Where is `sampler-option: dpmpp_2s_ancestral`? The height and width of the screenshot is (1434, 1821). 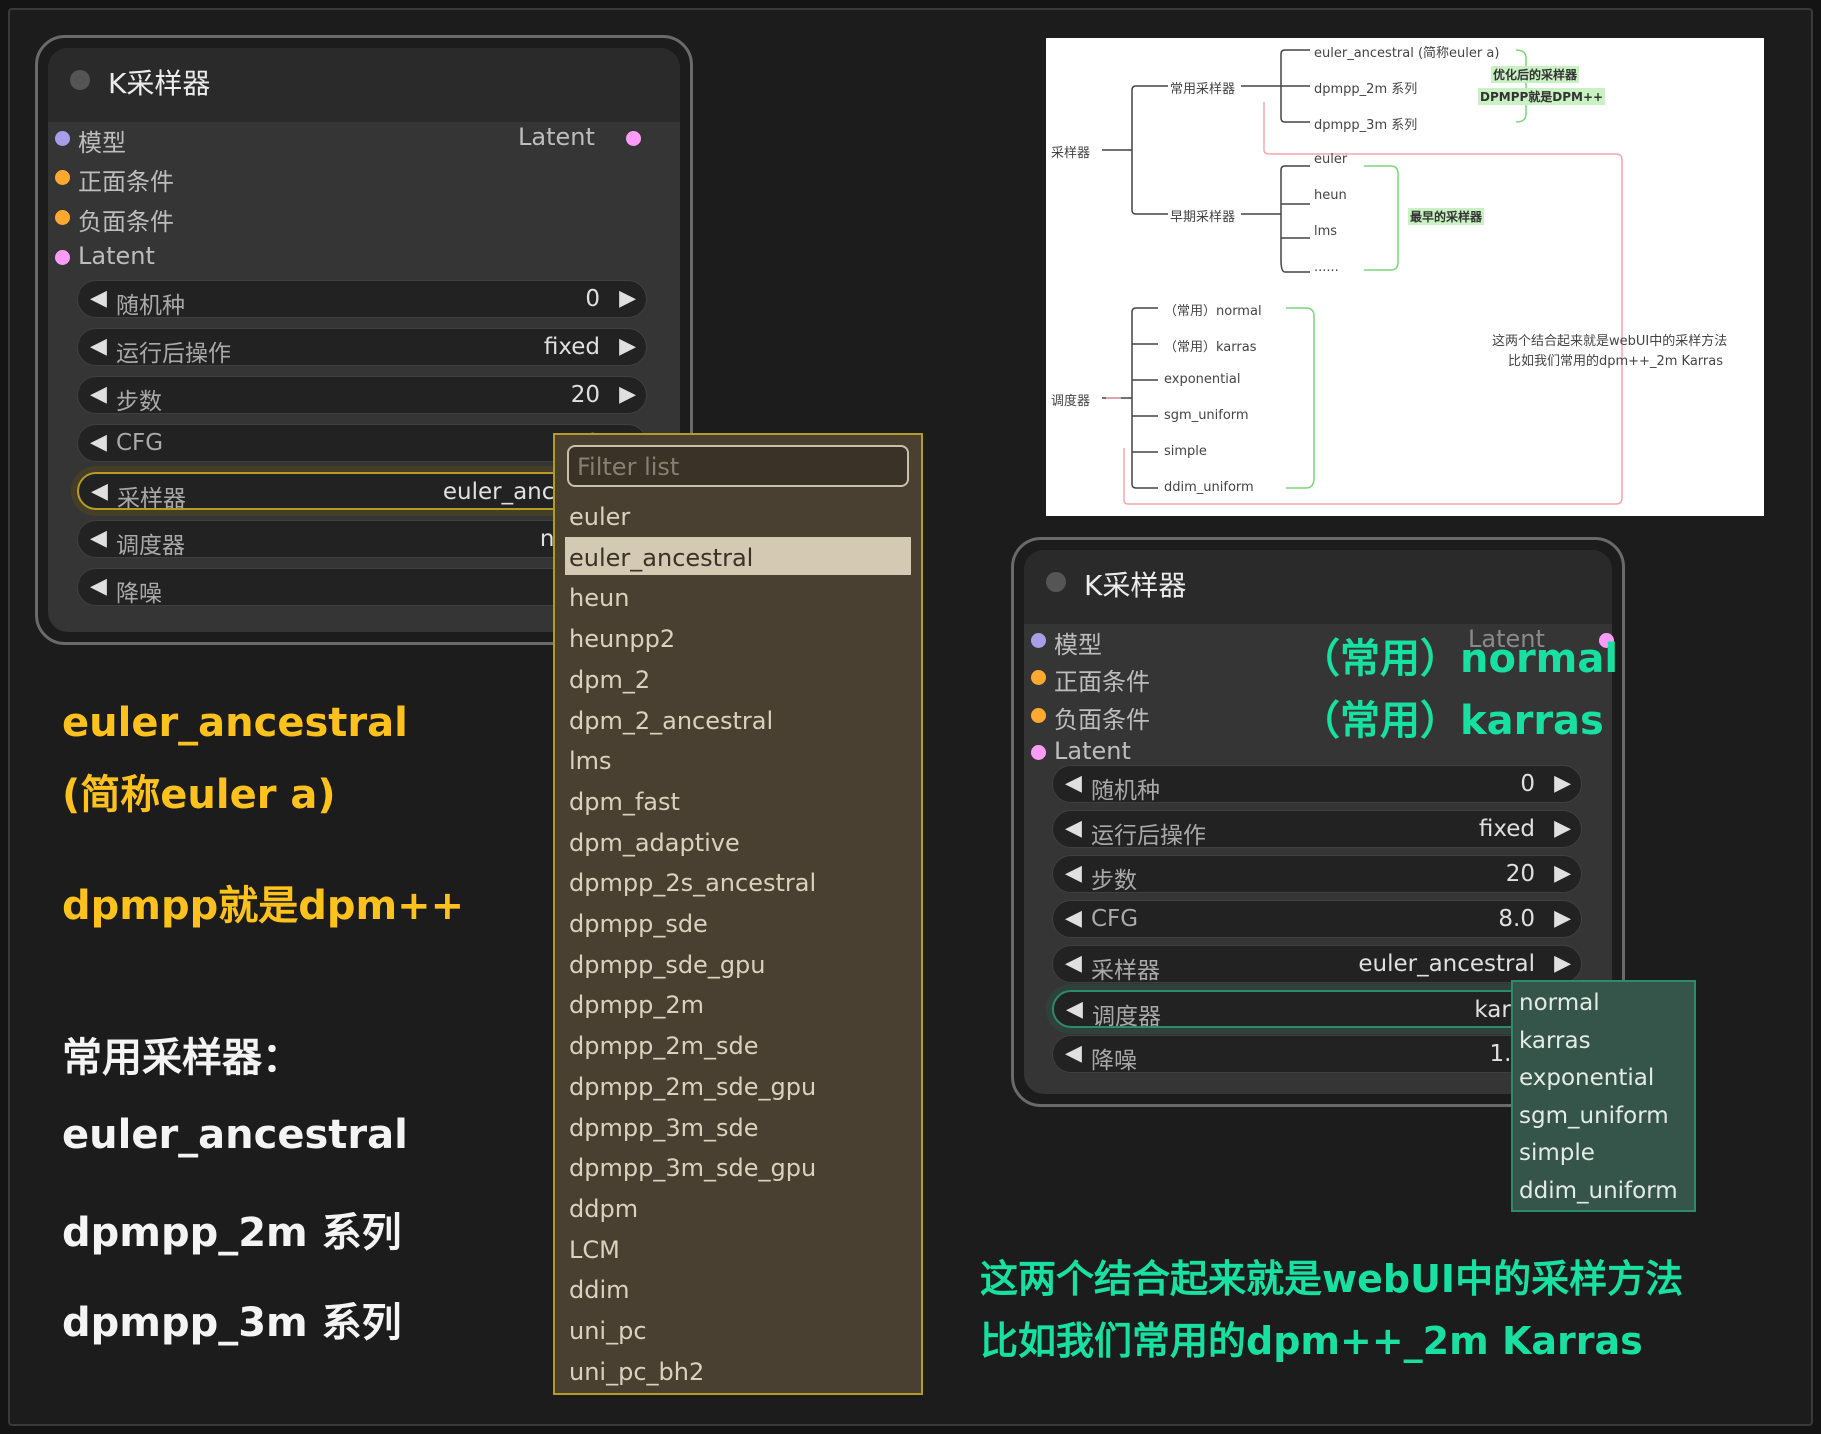 sampler-option: dpmpp_2s_ancestral is located at coordinates (692, 883).